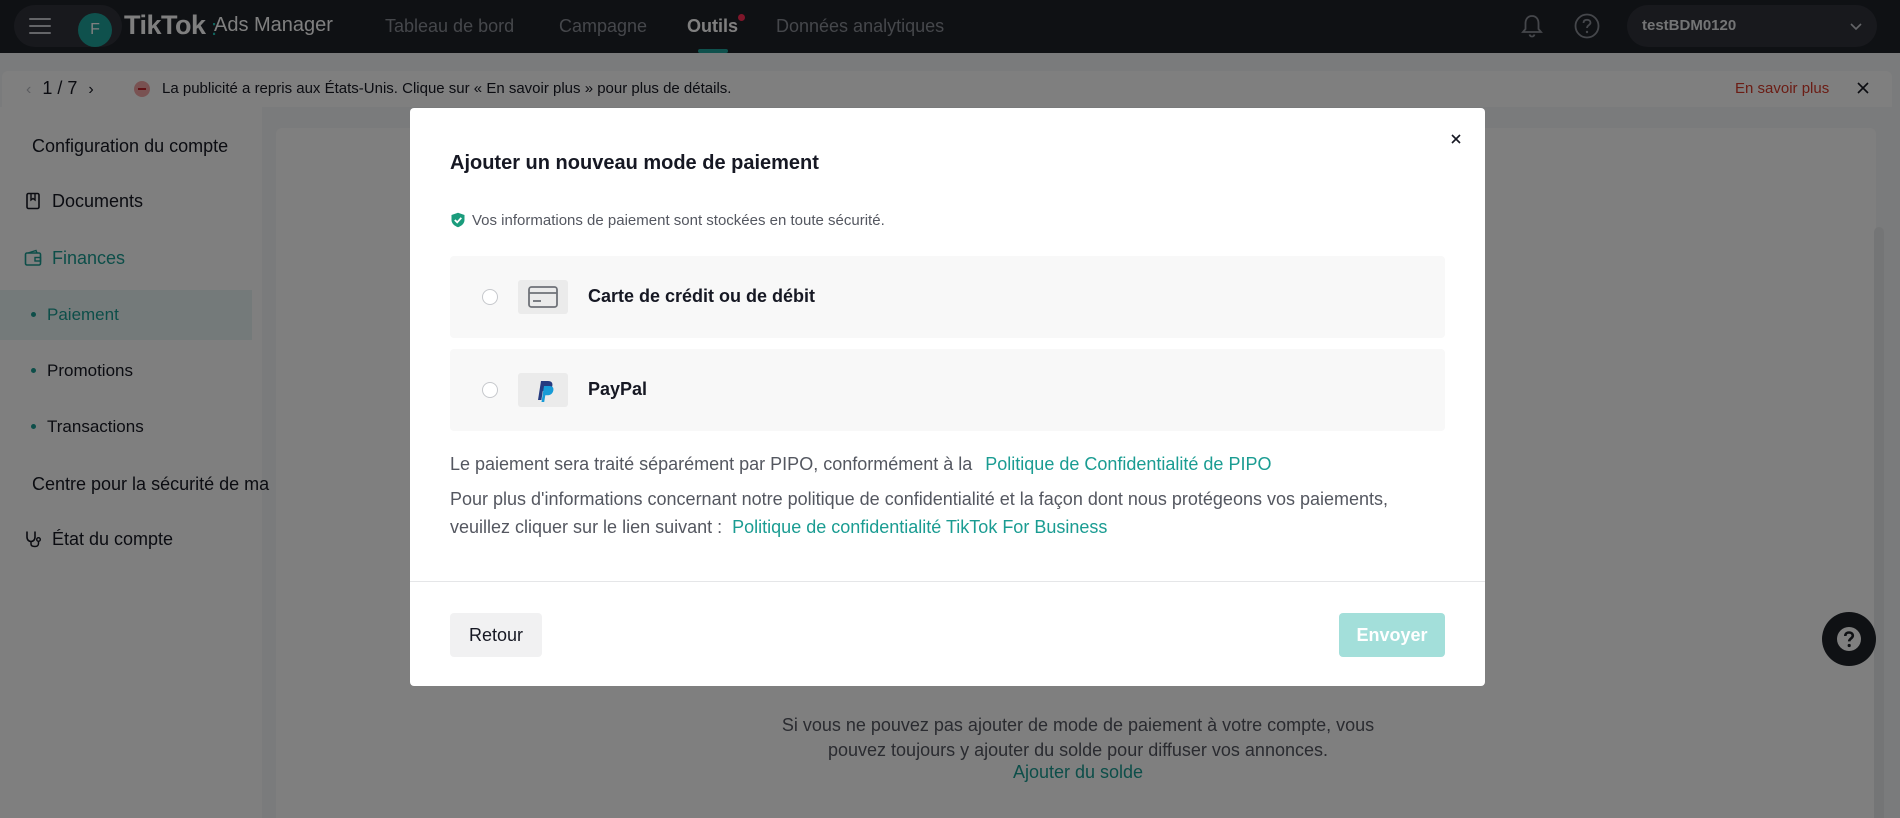 This screenshot has height=818, width=1900. What do you see at coordinates (458, 220) in the screenshot?
I see `shield-check-icon` at bounding box center [458, 220].